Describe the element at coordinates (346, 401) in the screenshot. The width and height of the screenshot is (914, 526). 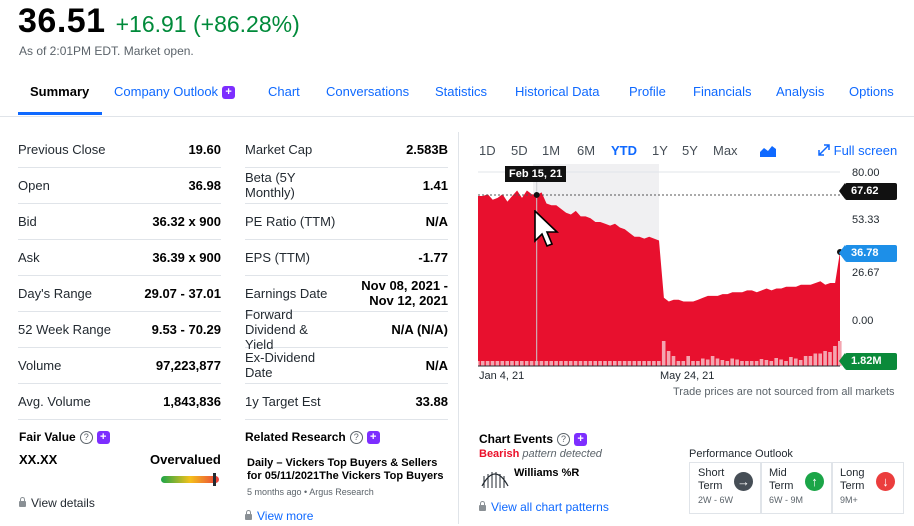
I see `stat-row: 1y Target Est 33.88` at that location.